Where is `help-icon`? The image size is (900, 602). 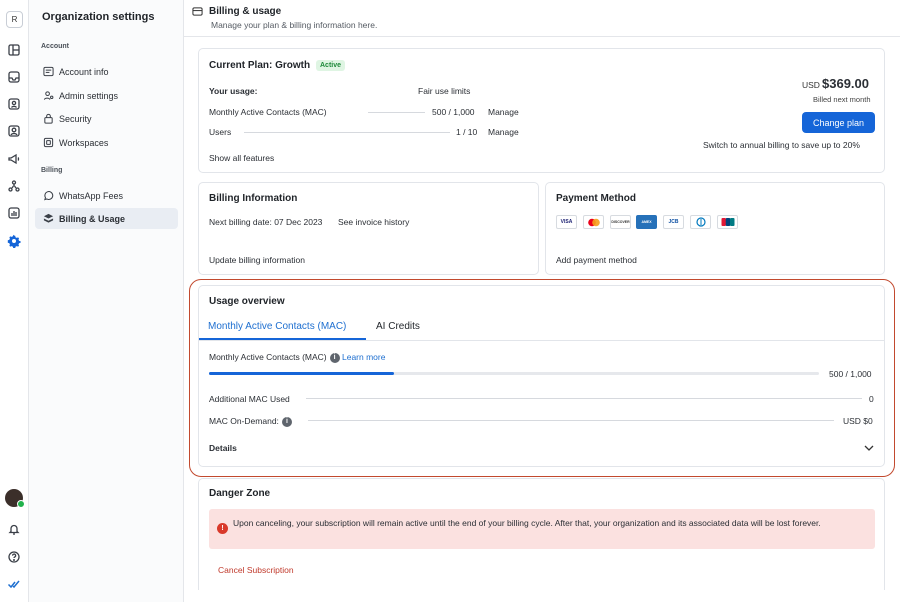
help-icon is located at coordinates (14, 557).